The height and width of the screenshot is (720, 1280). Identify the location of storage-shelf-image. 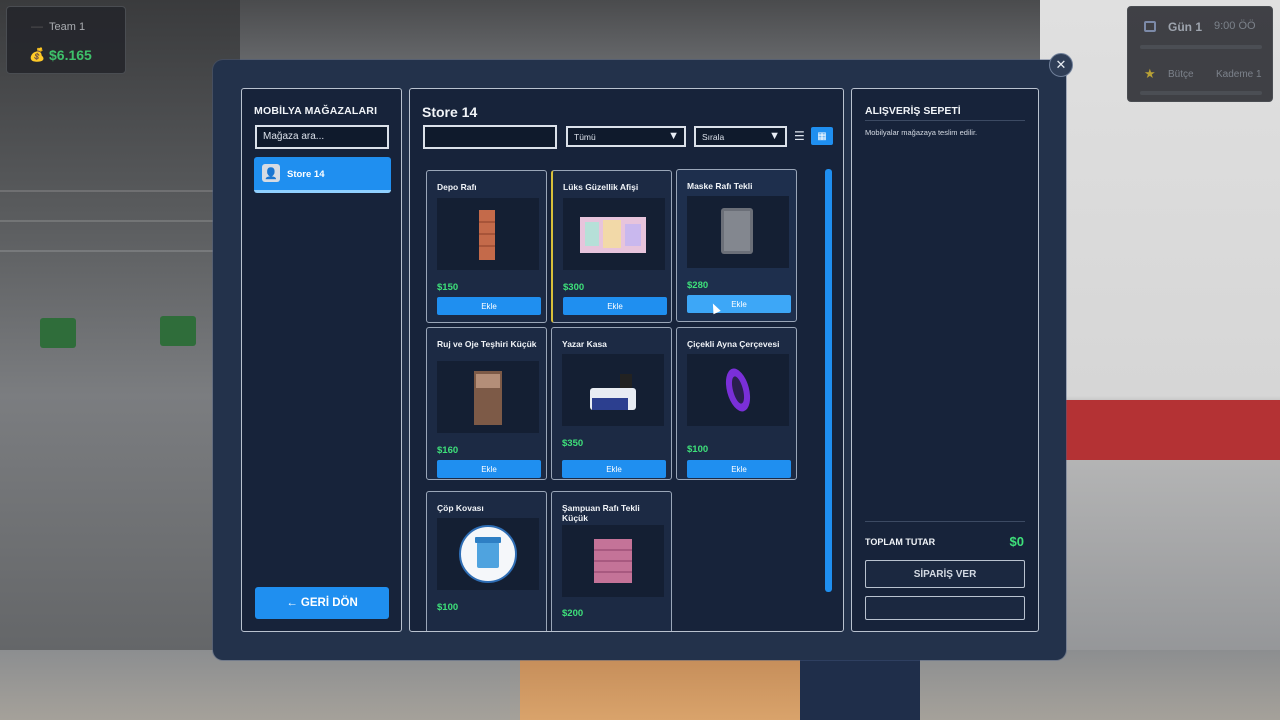
(487, 235).